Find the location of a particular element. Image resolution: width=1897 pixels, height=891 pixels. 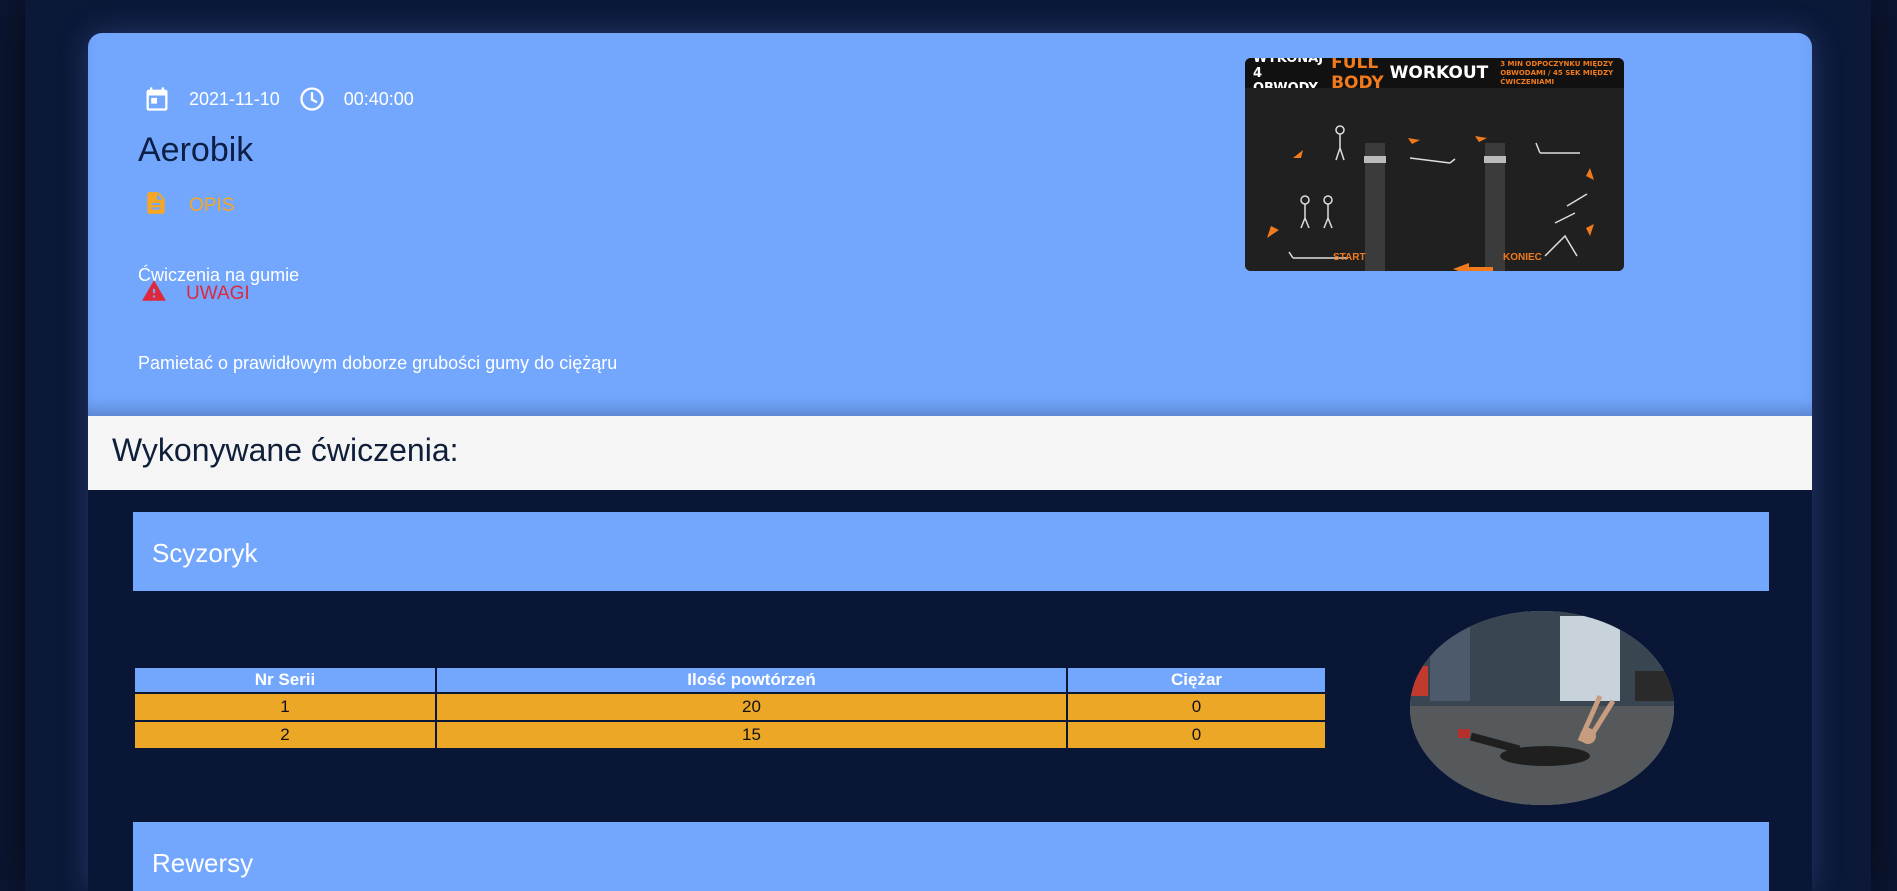

exercise-name: Rewersy is located at coordinates (203, 863).